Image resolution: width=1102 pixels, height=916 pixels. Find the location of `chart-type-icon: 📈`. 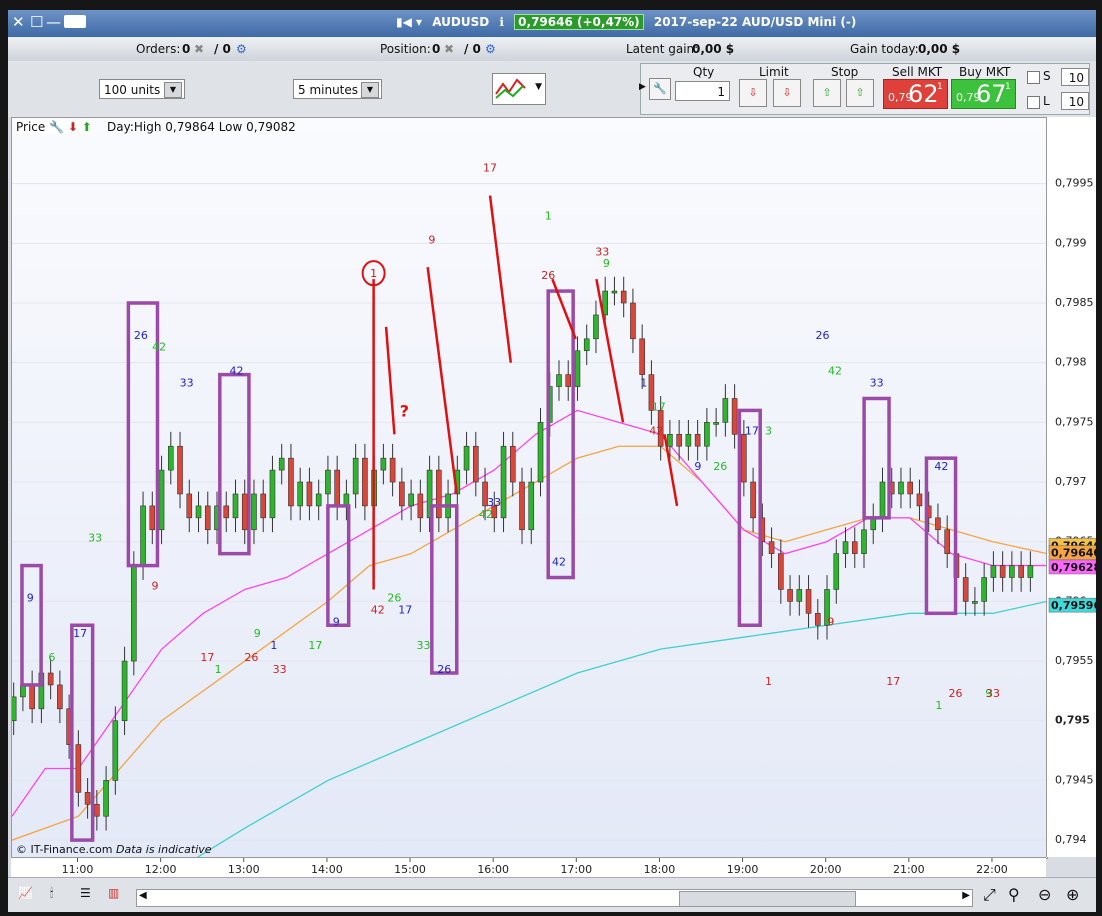

chart-type-icon: 📈 is located at coordinates (25, 893).